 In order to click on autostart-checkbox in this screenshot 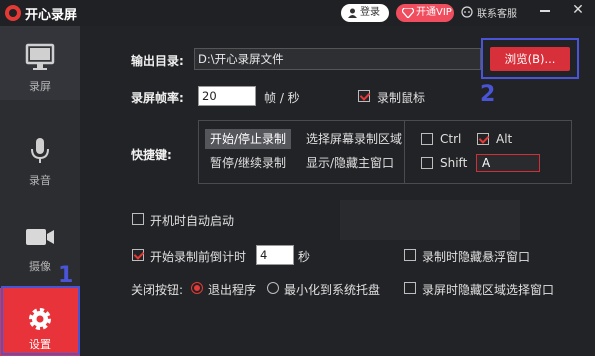, I will do `click(138, 219)`.